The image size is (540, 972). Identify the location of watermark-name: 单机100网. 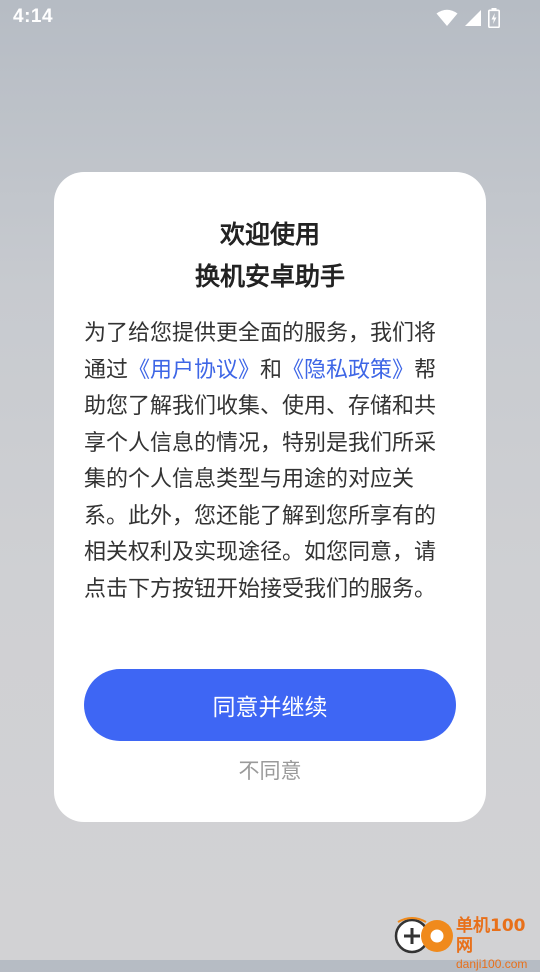
(491, 936).